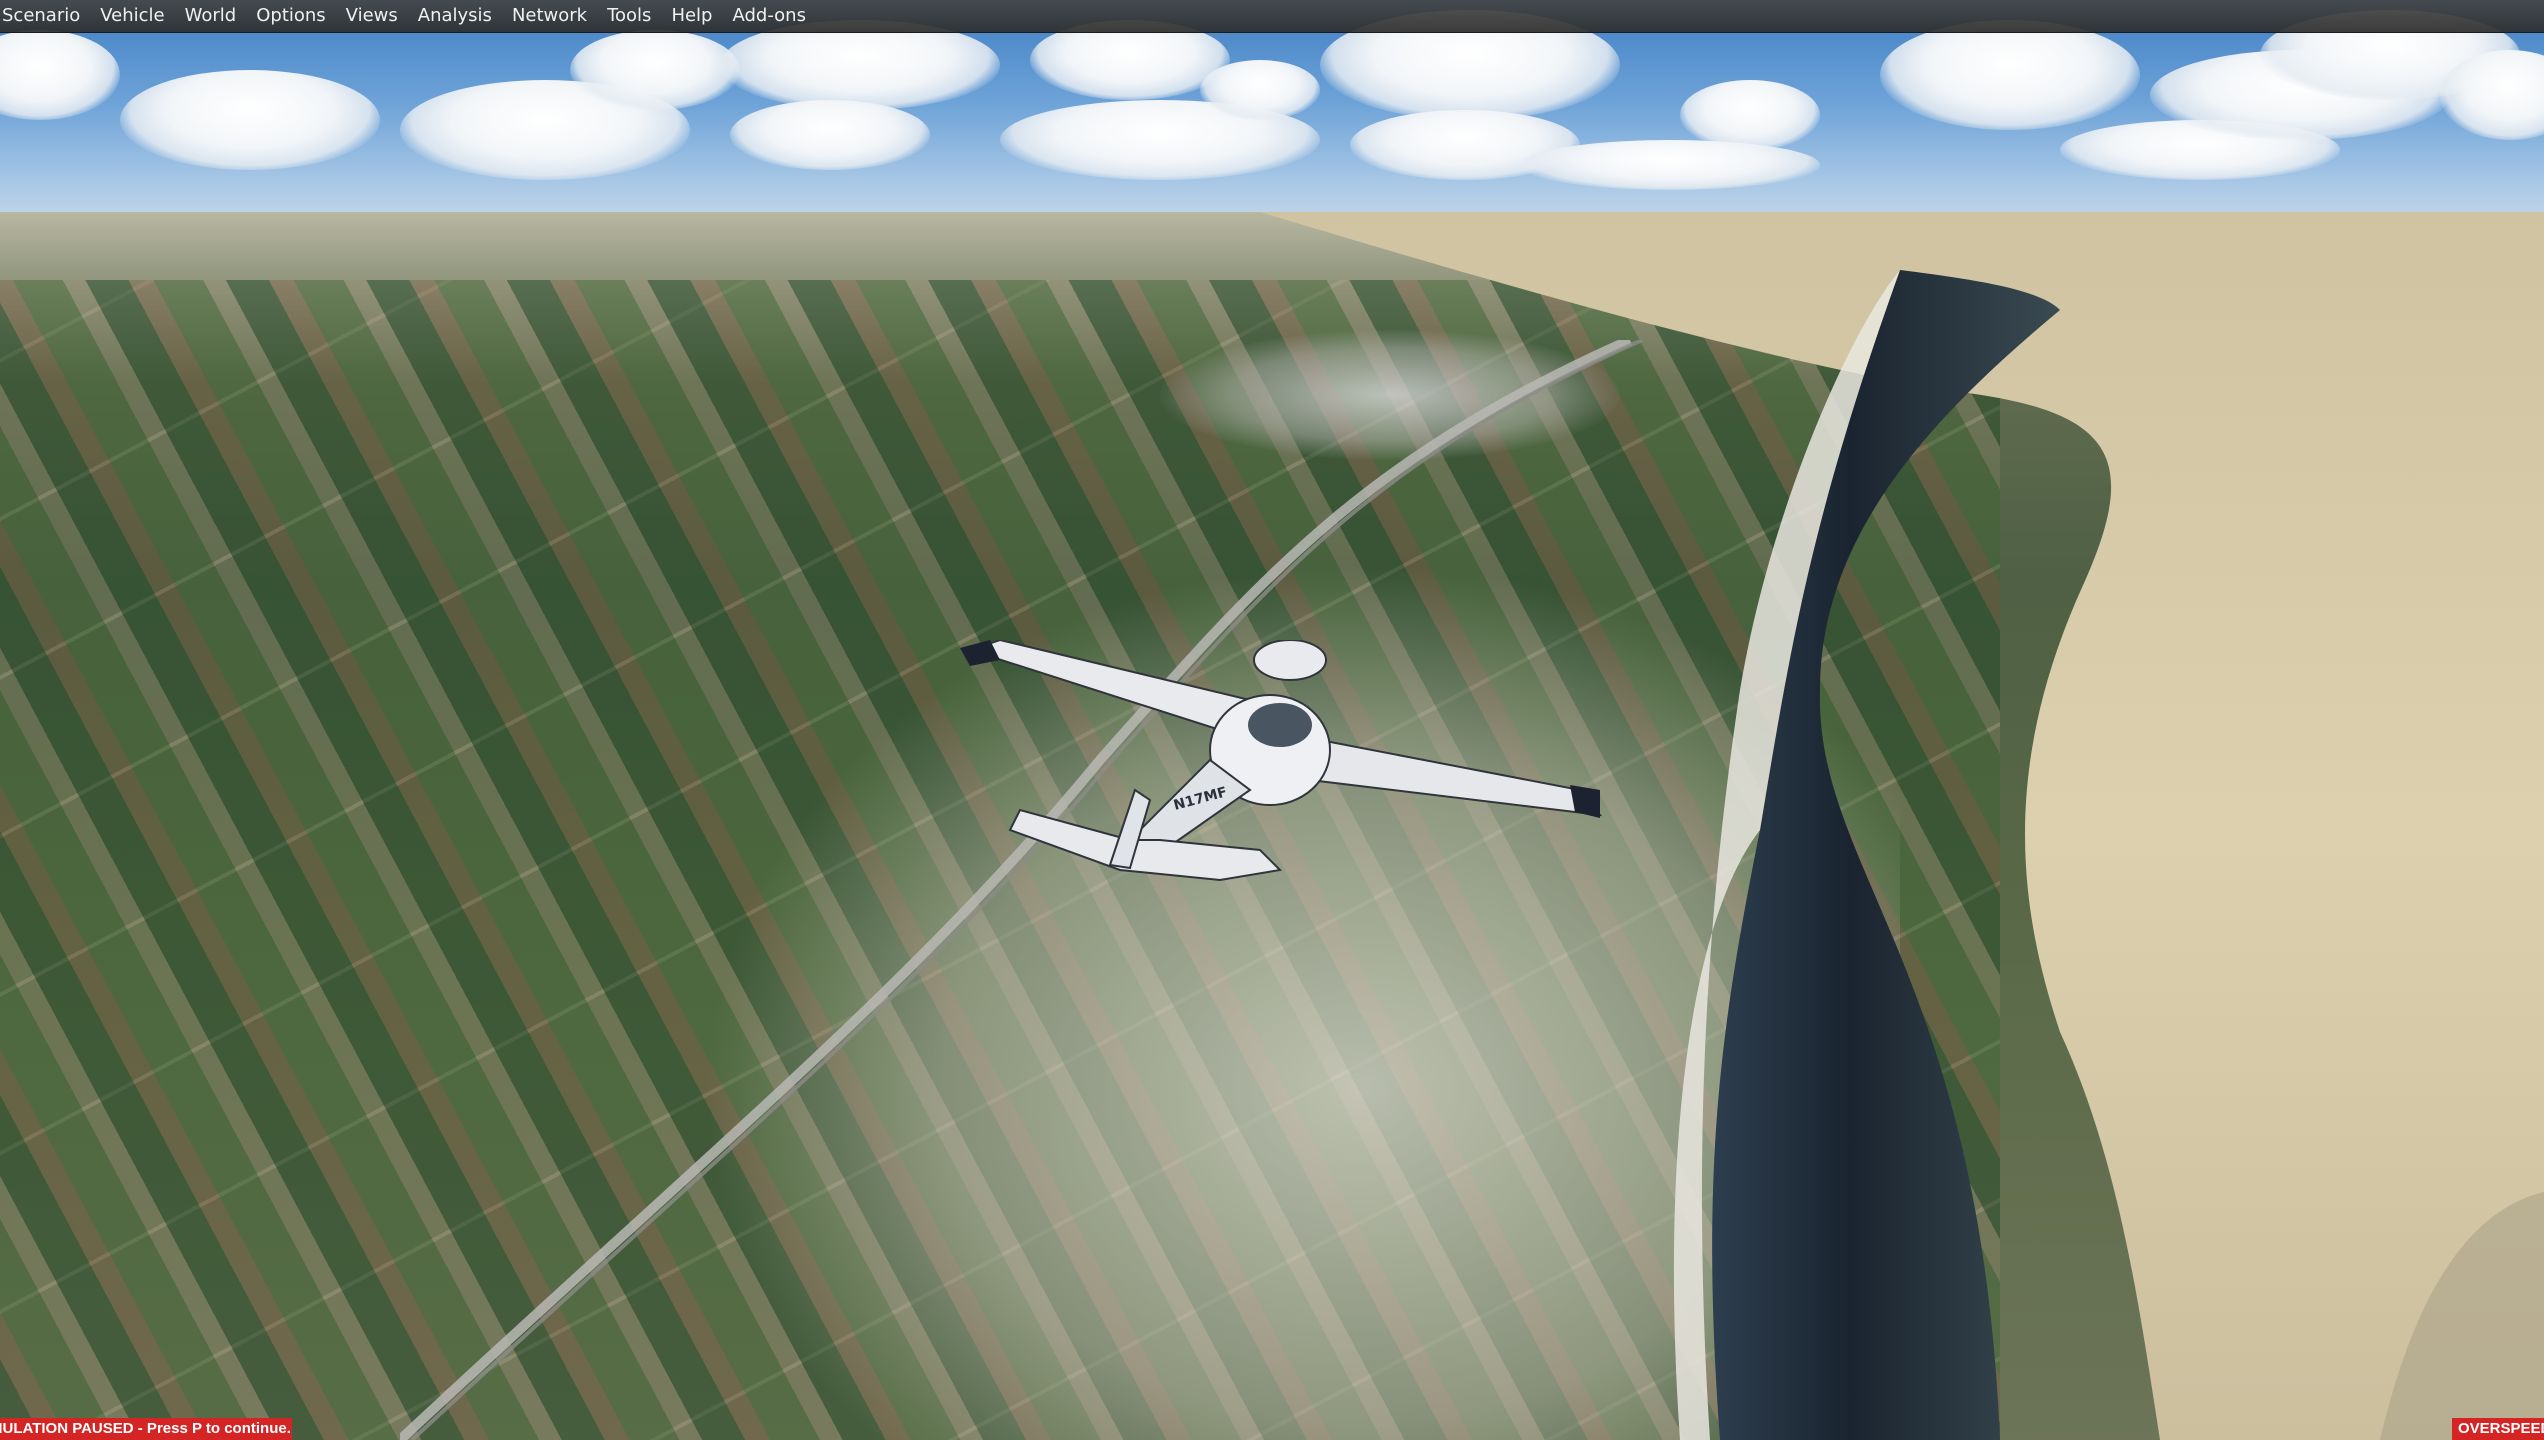  I want to click on menu-analysis: Analysis, so click(455, 16).